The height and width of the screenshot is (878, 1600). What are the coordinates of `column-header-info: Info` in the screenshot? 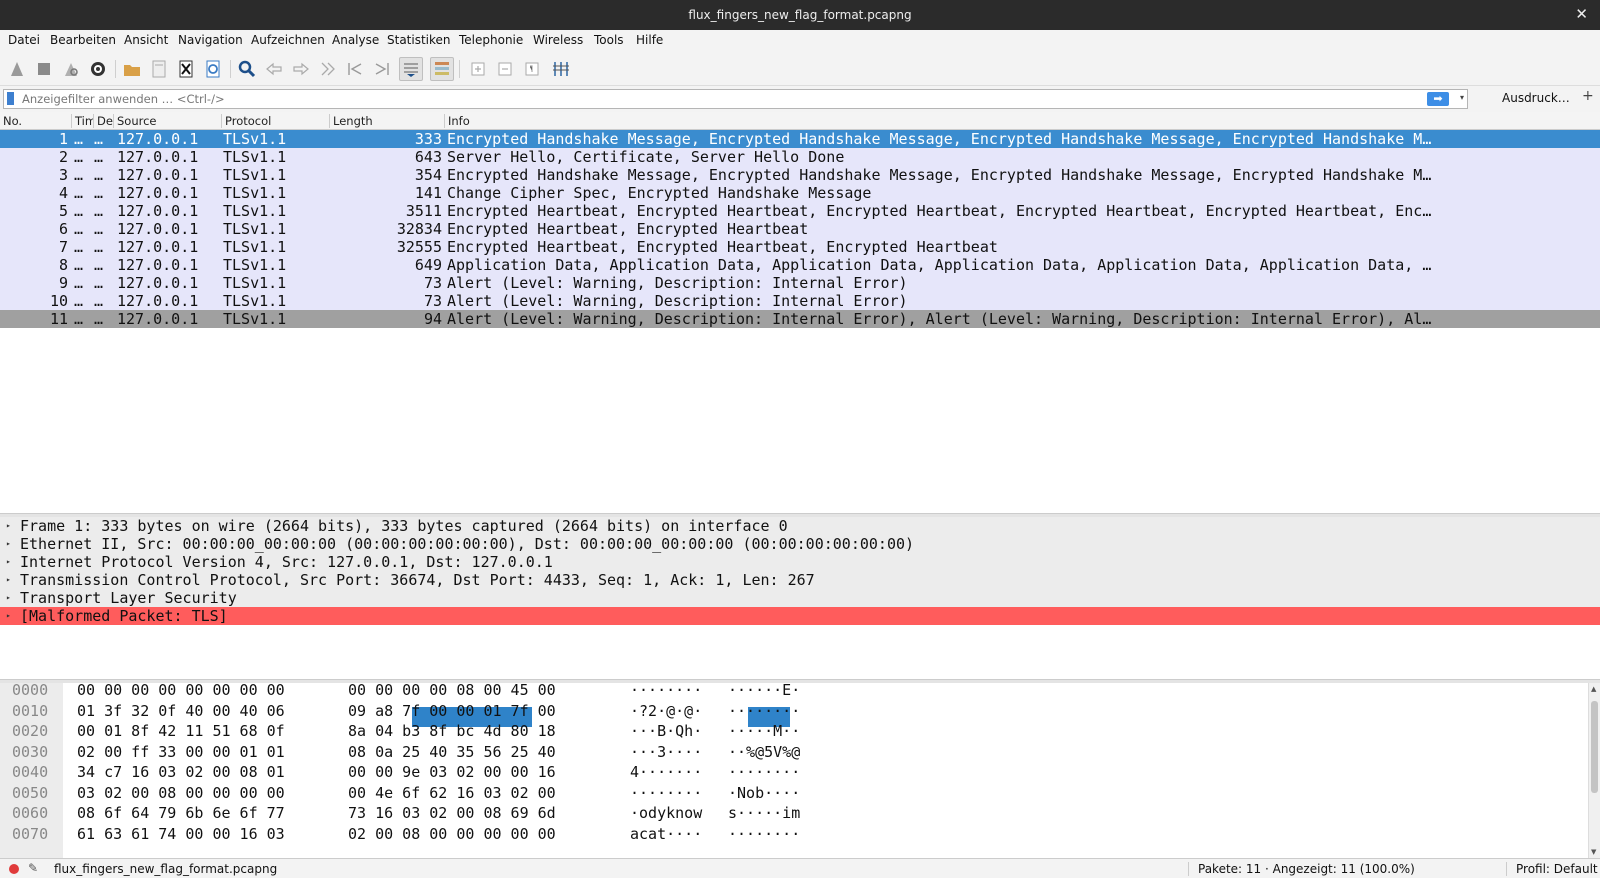 It's located at (1022, 121).